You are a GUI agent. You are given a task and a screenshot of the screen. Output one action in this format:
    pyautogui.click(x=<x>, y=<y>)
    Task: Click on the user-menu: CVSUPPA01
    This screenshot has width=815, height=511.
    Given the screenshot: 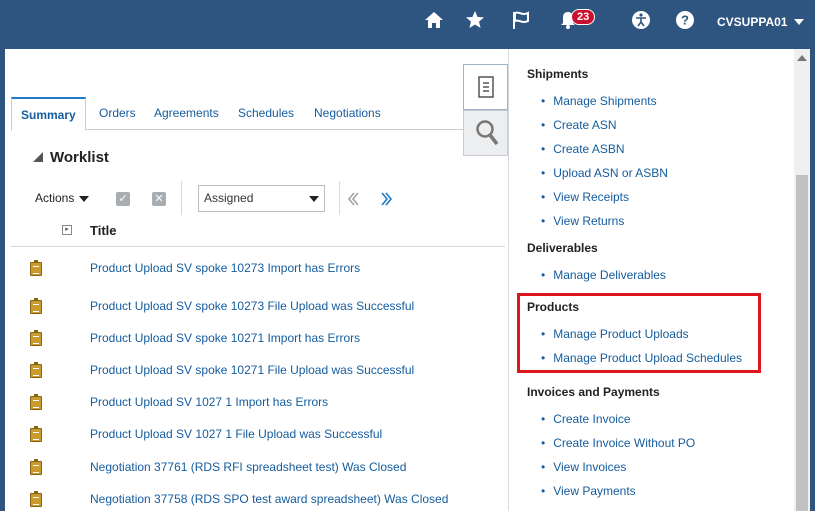 What is the action you would take?
    pyautogui.click(x=752, y=22)
    